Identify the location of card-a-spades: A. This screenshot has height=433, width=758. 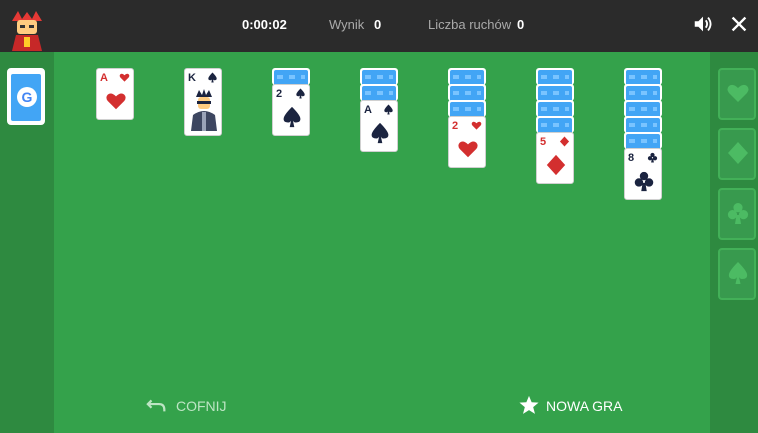
(379, 126).